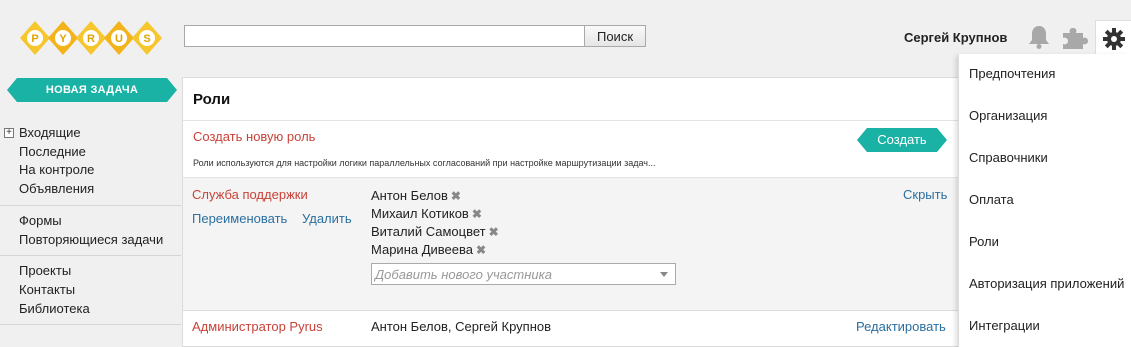  What do you see at coordinates (463, 274) in the screenshot?
I see `add-member-placeholder: Добавить нового участника` at bounding box center [463, 274].